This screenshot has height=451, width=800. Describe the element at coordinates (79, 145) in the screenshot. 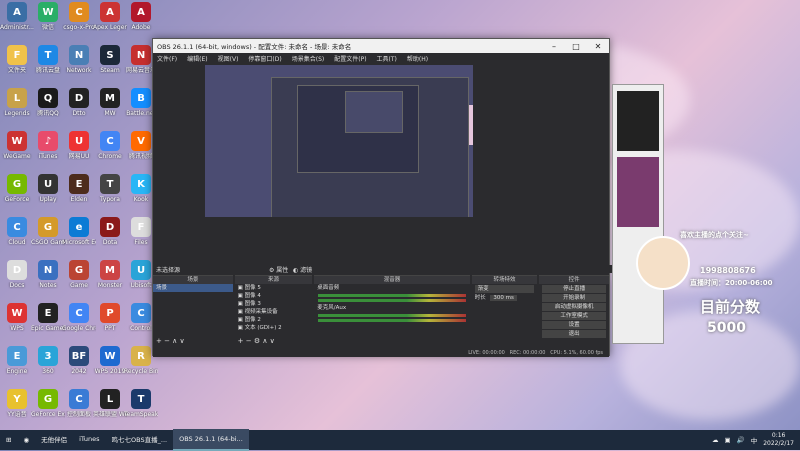

I see `desktop-icon: U 网易UU` at that location.